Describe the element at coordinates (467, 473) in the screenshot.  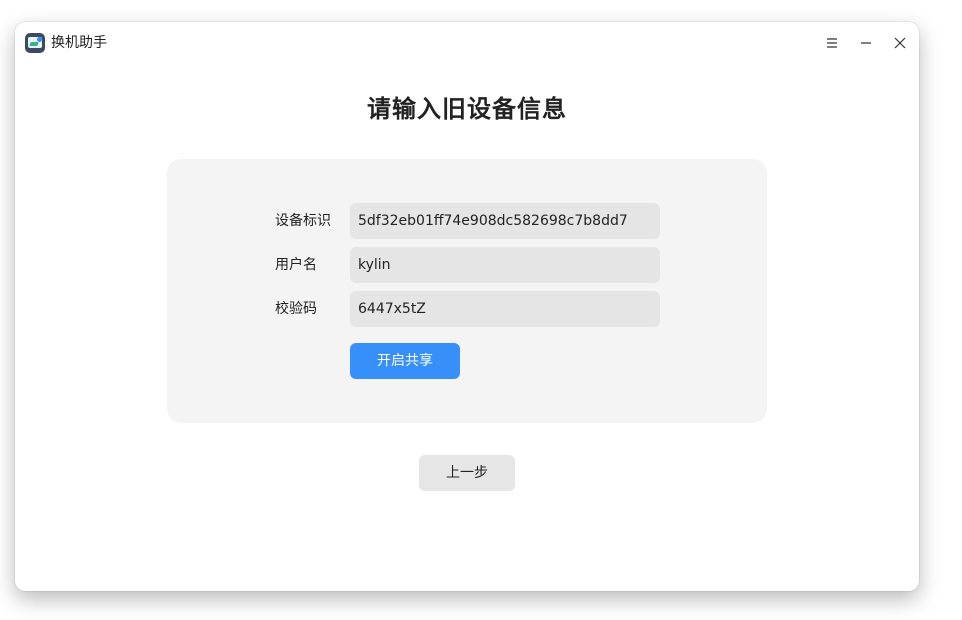
I see `previous-step-button: 上一步` at that location.